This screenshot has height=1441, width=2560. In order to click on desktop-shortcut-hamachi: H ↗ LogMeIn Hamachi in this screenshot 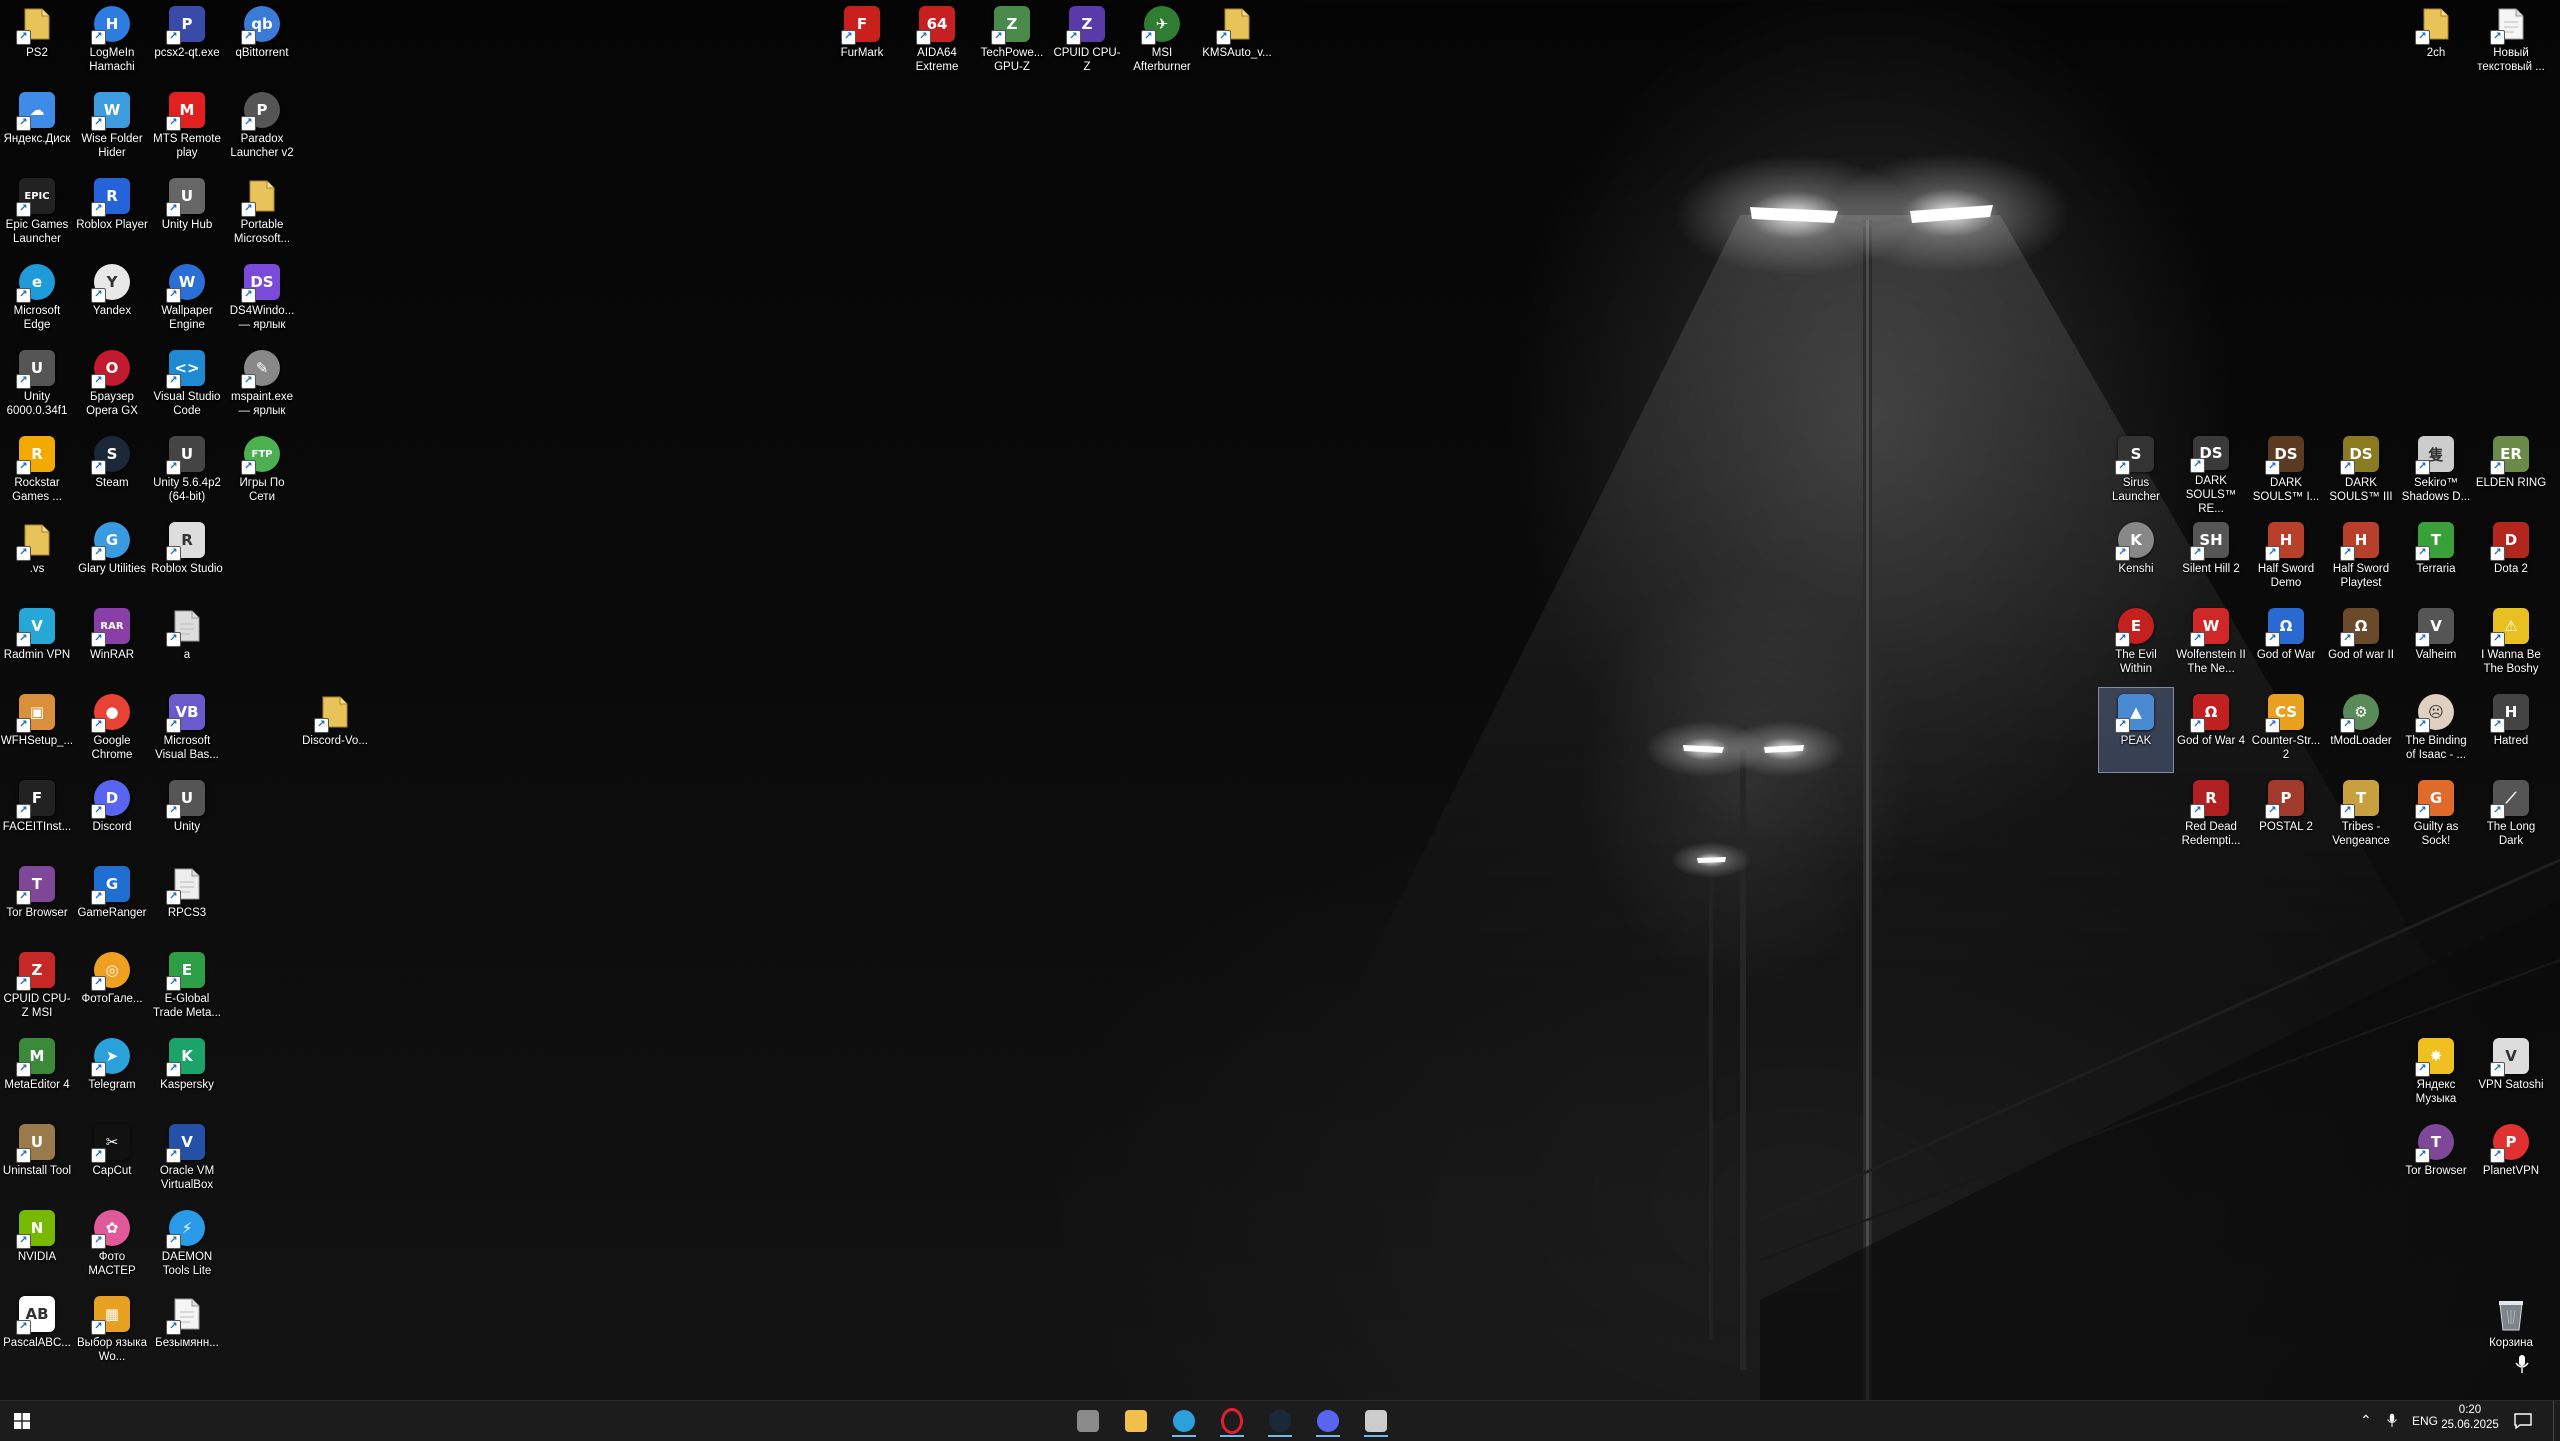, I will do `click(112, 42)`.